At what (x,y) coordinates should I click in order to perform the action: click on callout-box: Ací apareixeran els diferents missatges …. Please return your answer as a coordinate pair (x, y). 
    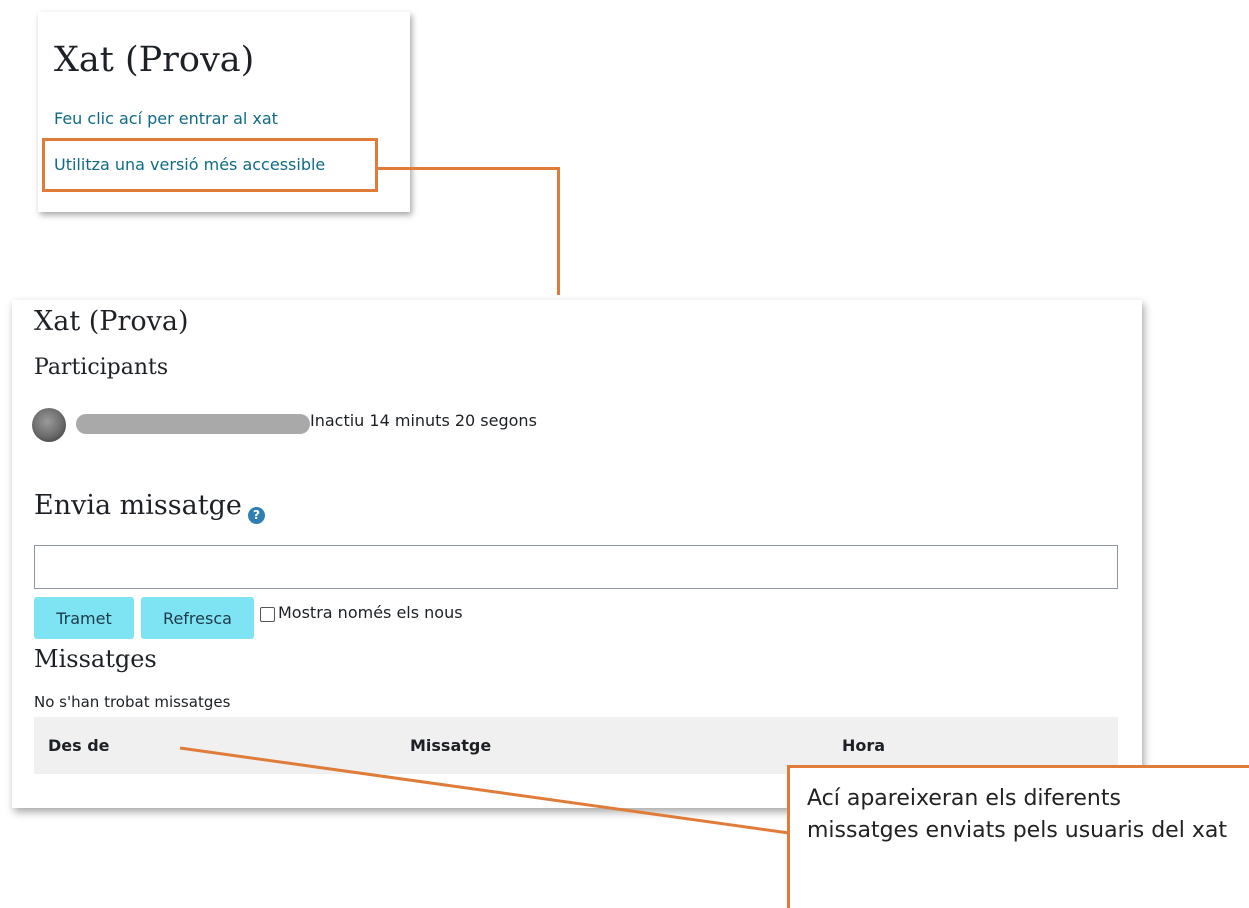
    Looking at the image, I should click on (1018, 836).